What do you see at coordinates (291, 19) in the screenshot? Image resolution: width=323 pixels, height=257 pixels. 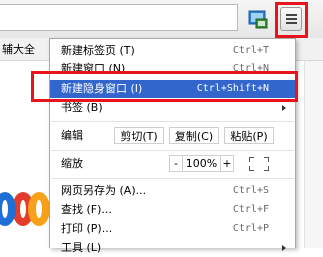 I see `menu-button` at bounding box center [291, 19].